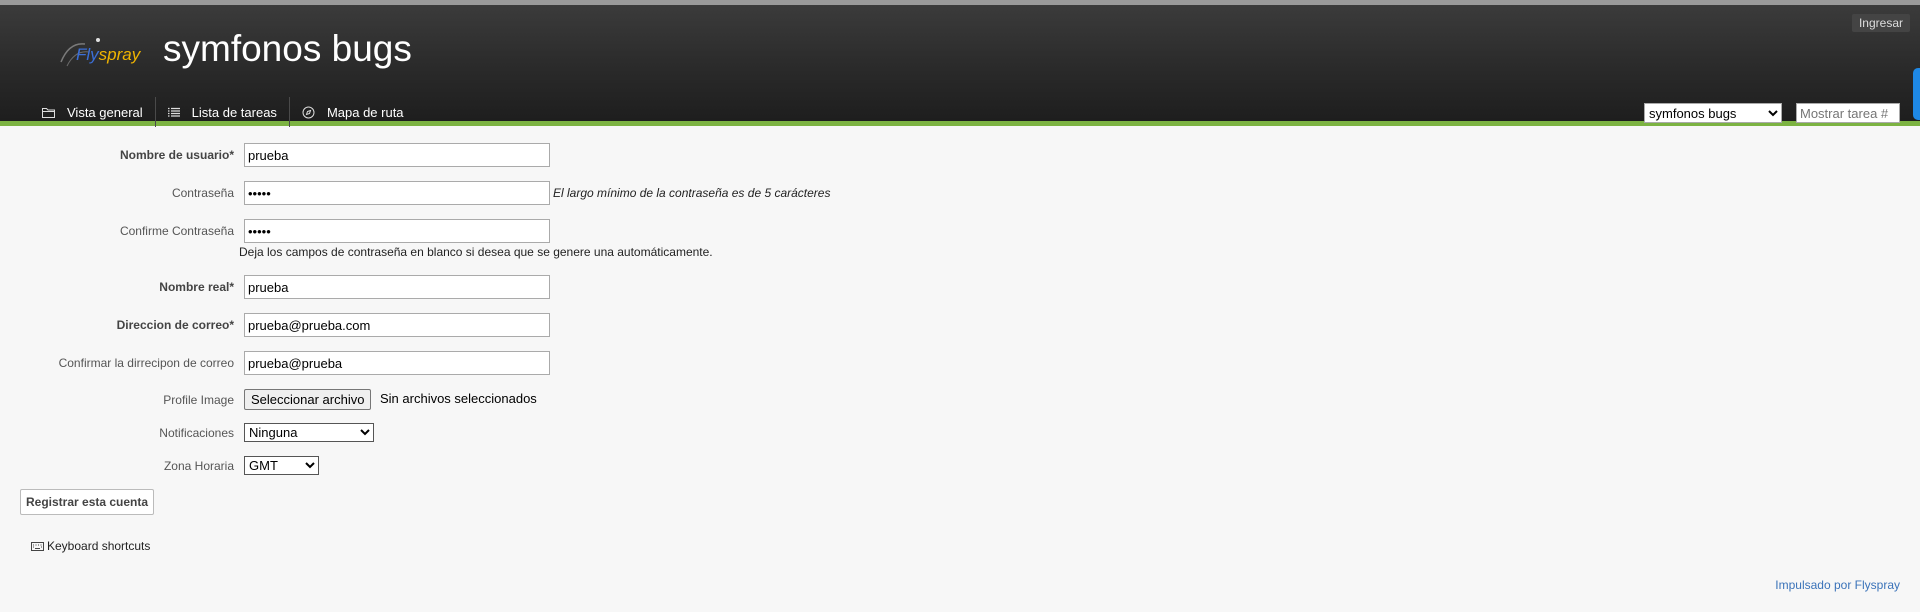 This screenshot has height=612, width=1920. What do you see at coordinates (198, 400) in the screenshot?
I see `profile-image-label: Profile Image` at bounding box center [198, 400].